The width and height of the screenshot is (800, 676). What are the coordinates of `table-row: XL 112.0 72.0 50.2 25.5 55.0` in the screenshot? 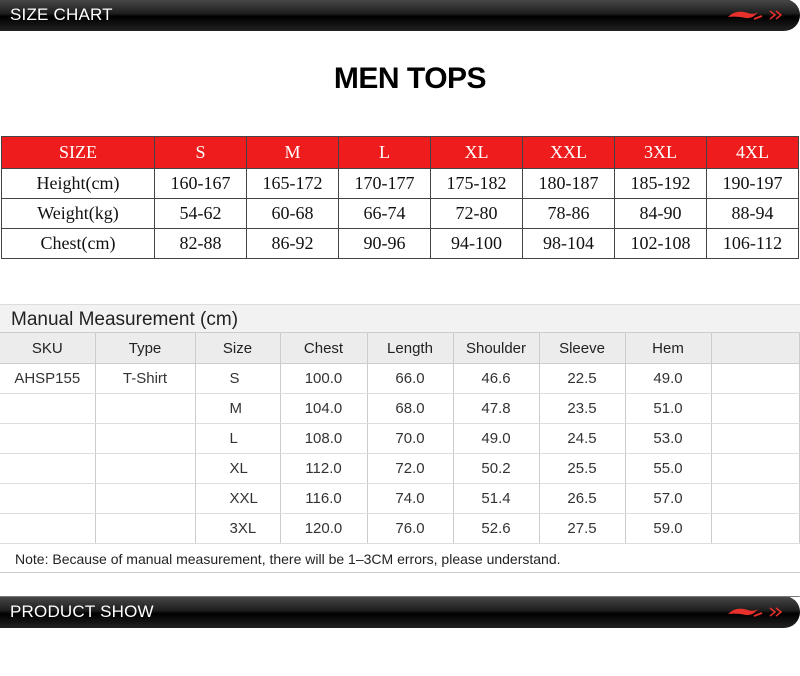 It's located at (400, 468).